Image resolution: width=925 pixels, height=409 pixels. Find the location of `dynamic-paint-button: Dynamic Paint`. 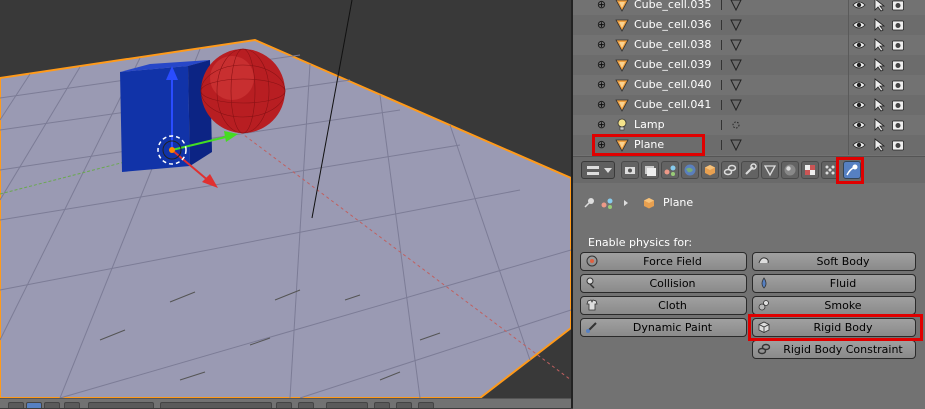

dynamic-paint-button: Dynamic Paint is located at coordinates (663, 327).